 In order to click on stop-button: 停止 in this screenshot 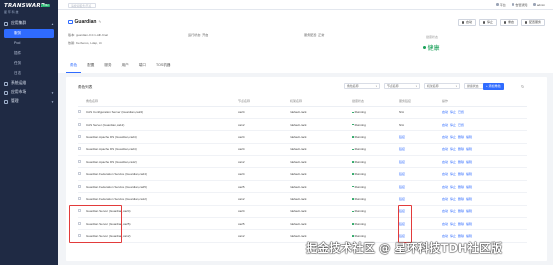, I will do `click(487, 22)`.